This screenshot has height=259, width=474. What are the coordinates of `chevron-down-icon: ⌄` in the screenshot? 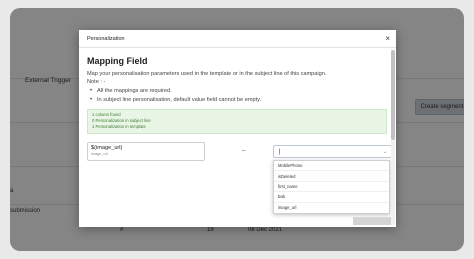 It's located at (385, 152).